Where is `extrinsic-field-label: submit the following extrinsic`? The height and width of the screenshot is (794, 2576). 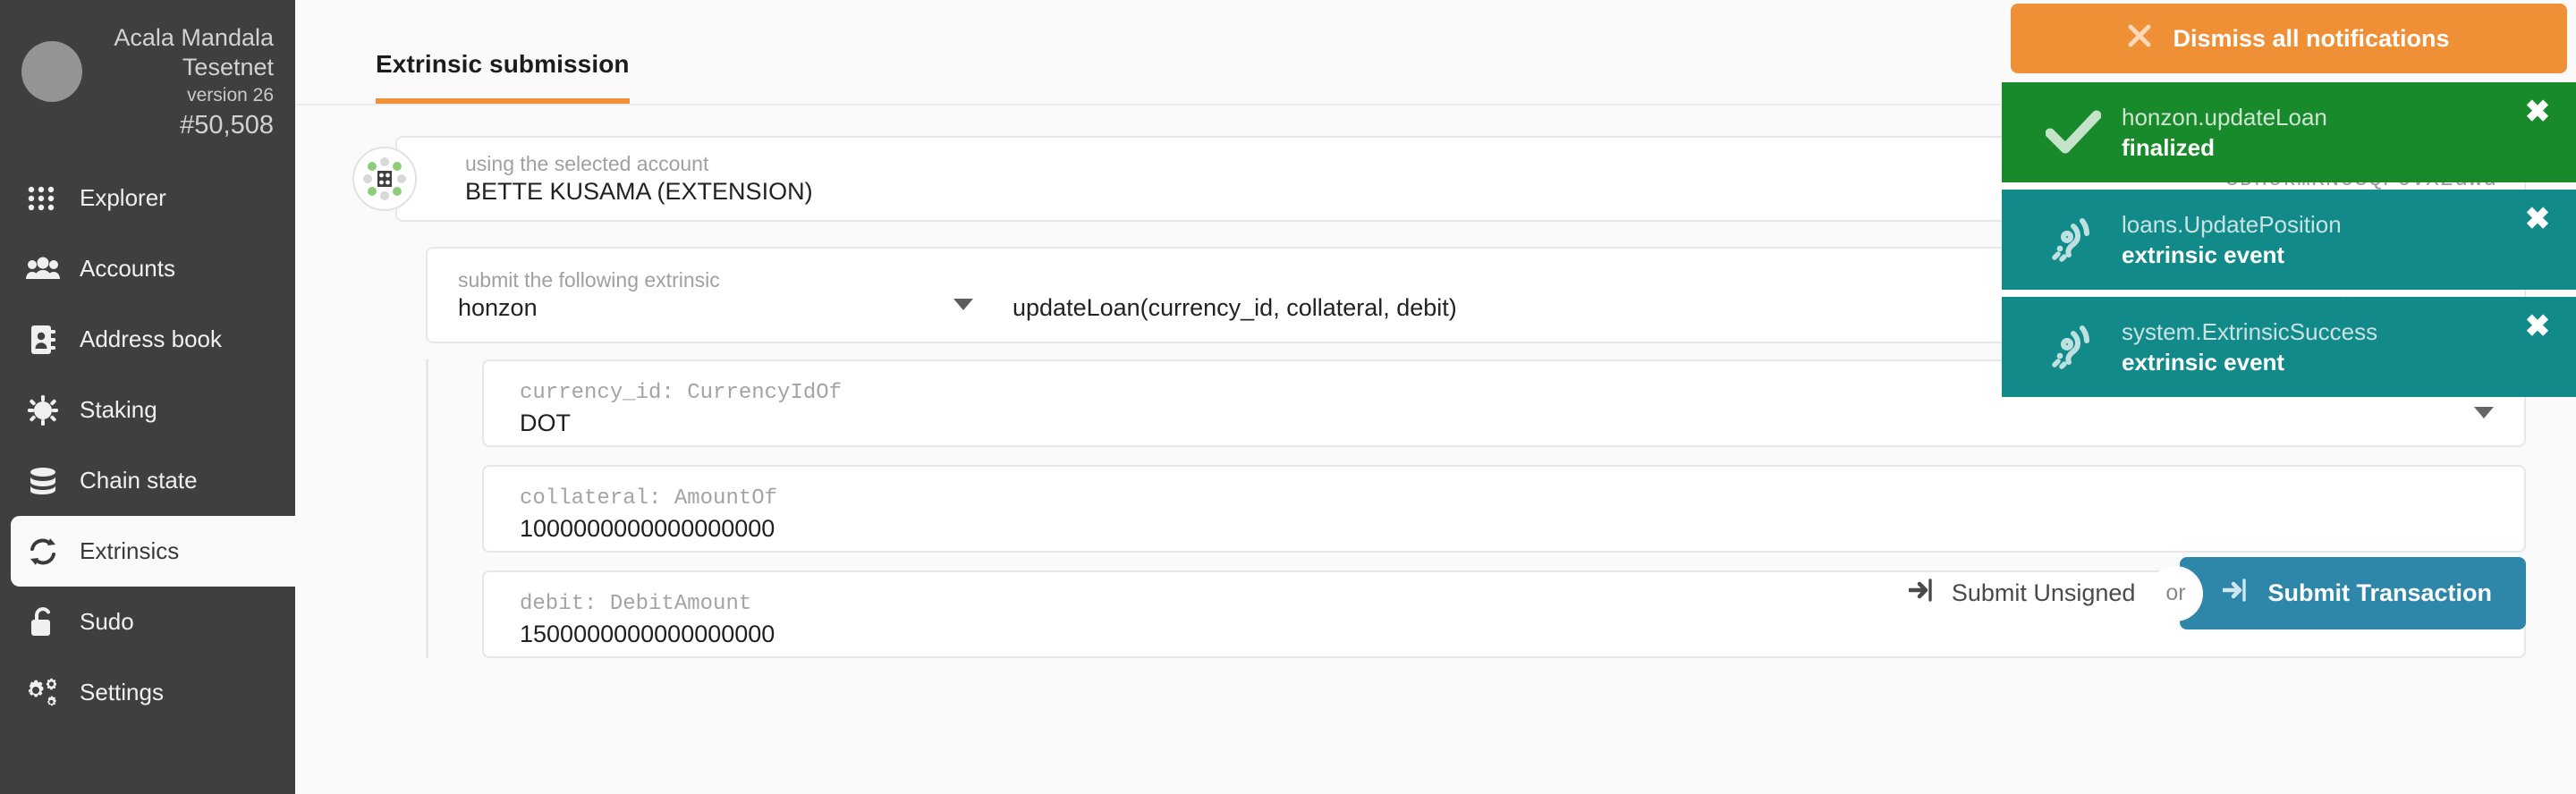
extrinsic-field-label: submit the following extrinsic is located at coordinates (589, 279).